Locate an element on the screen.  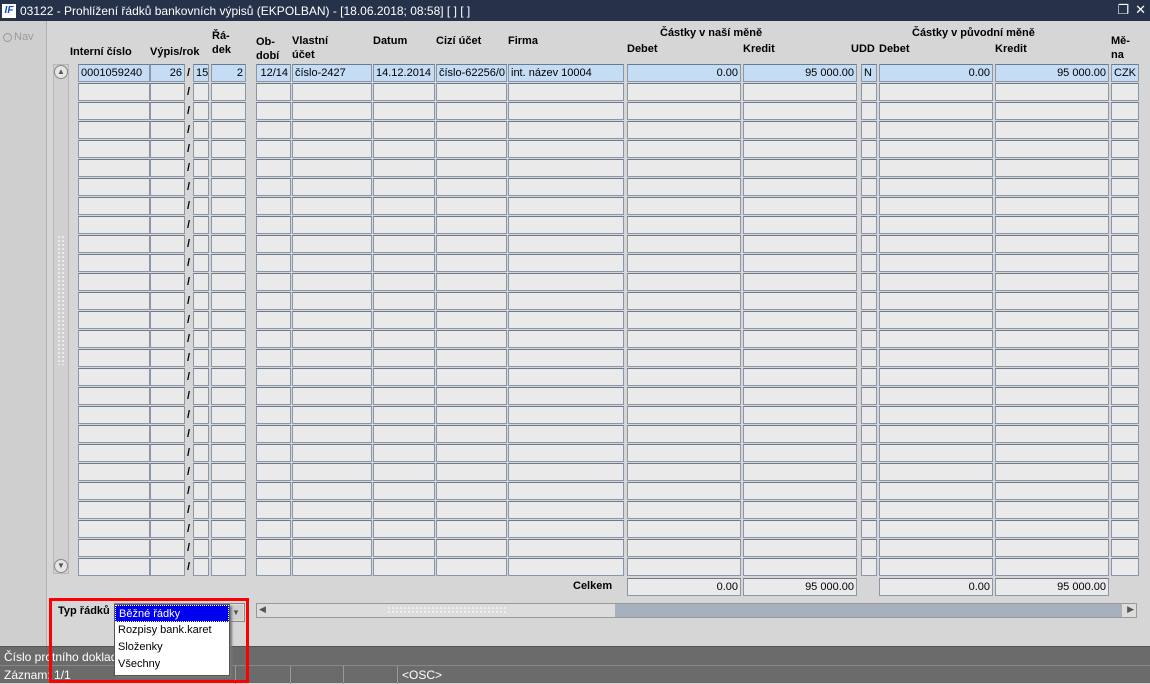
restore-icon: ❐ is located at coordinates (1123, 10).